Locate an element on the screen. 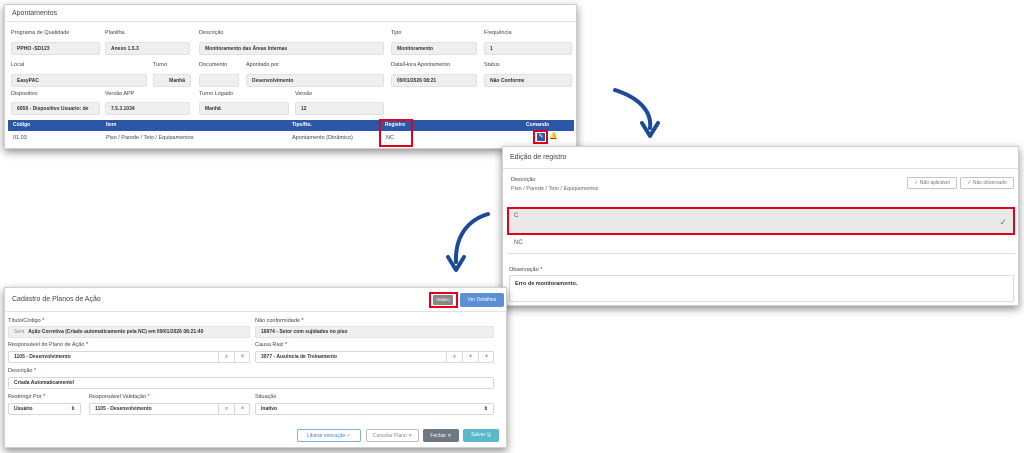  th-tipo: Tipo/No. is located at coordinates (302, 125).